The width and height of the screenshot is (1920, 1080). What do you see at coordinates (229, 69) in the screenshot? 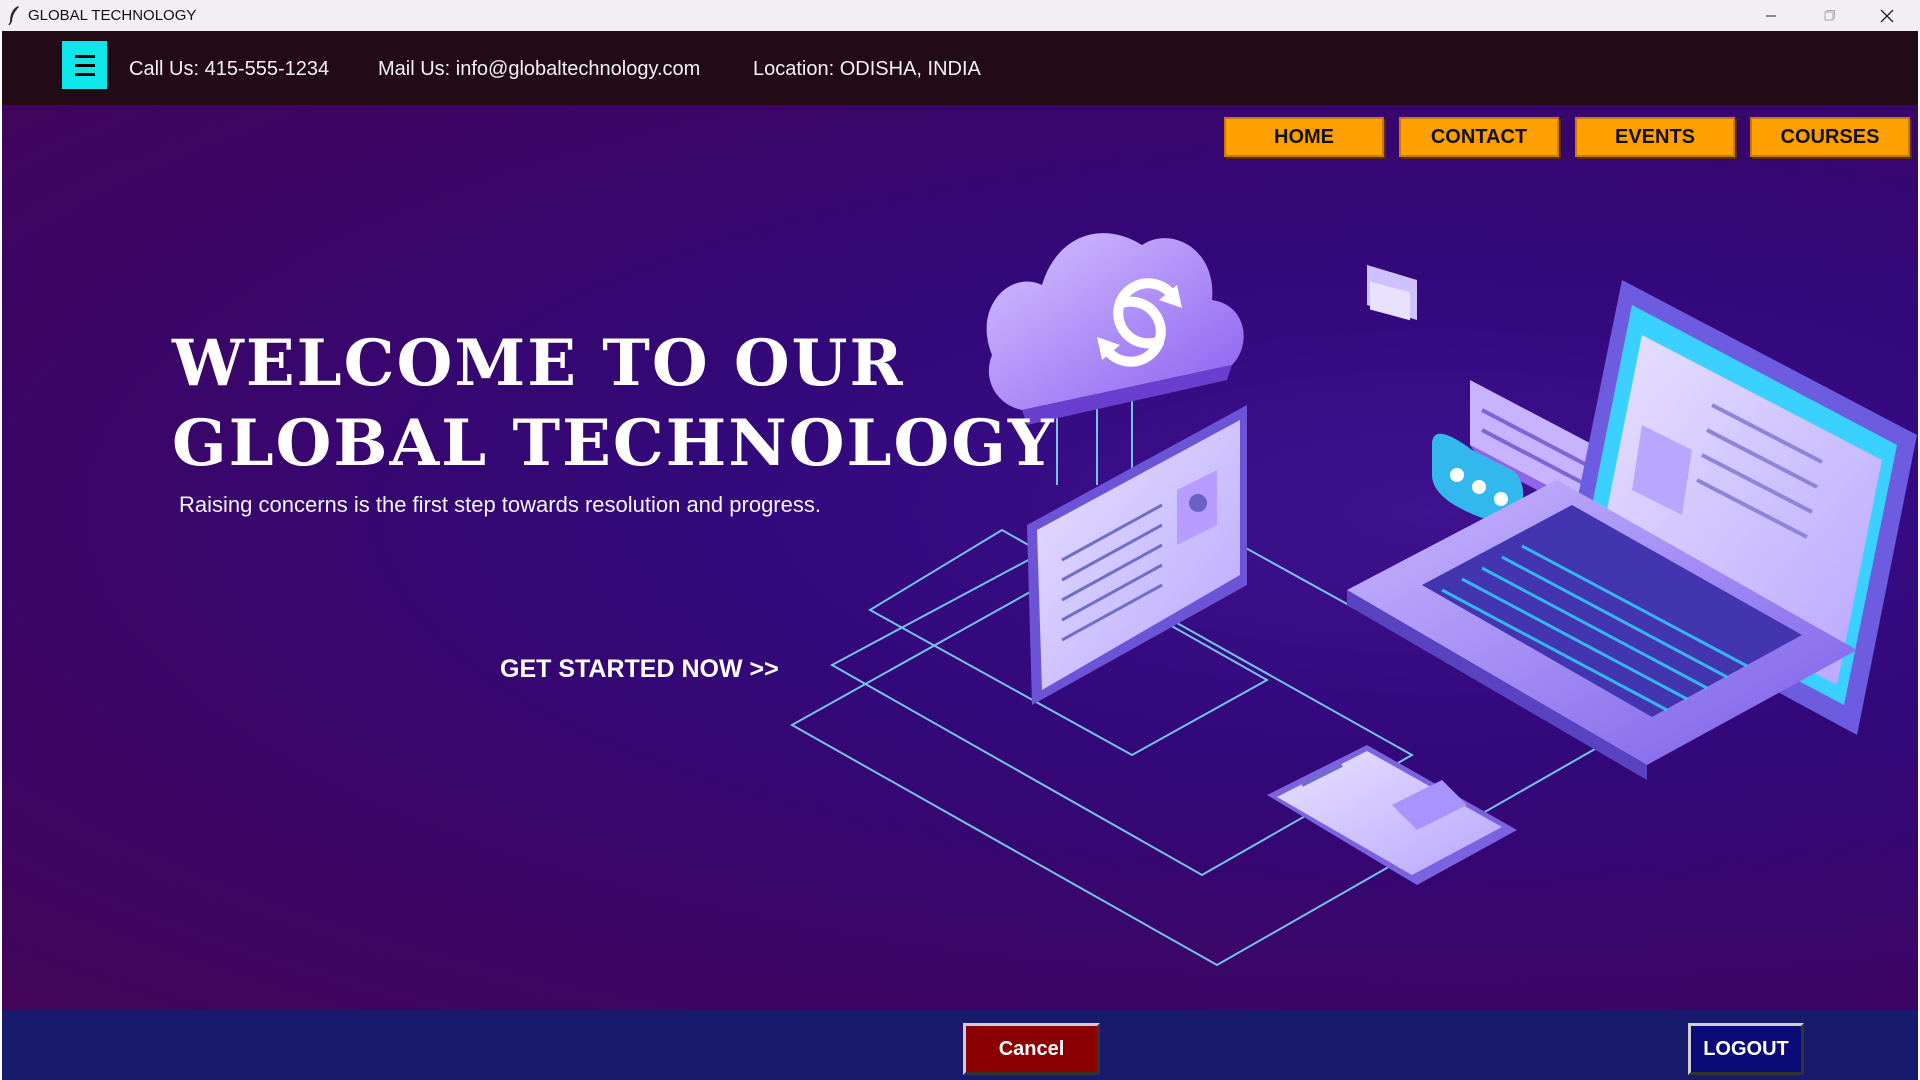
I see `call-info: Call Us: 415-555-1234` at bounding box center [229, 69].